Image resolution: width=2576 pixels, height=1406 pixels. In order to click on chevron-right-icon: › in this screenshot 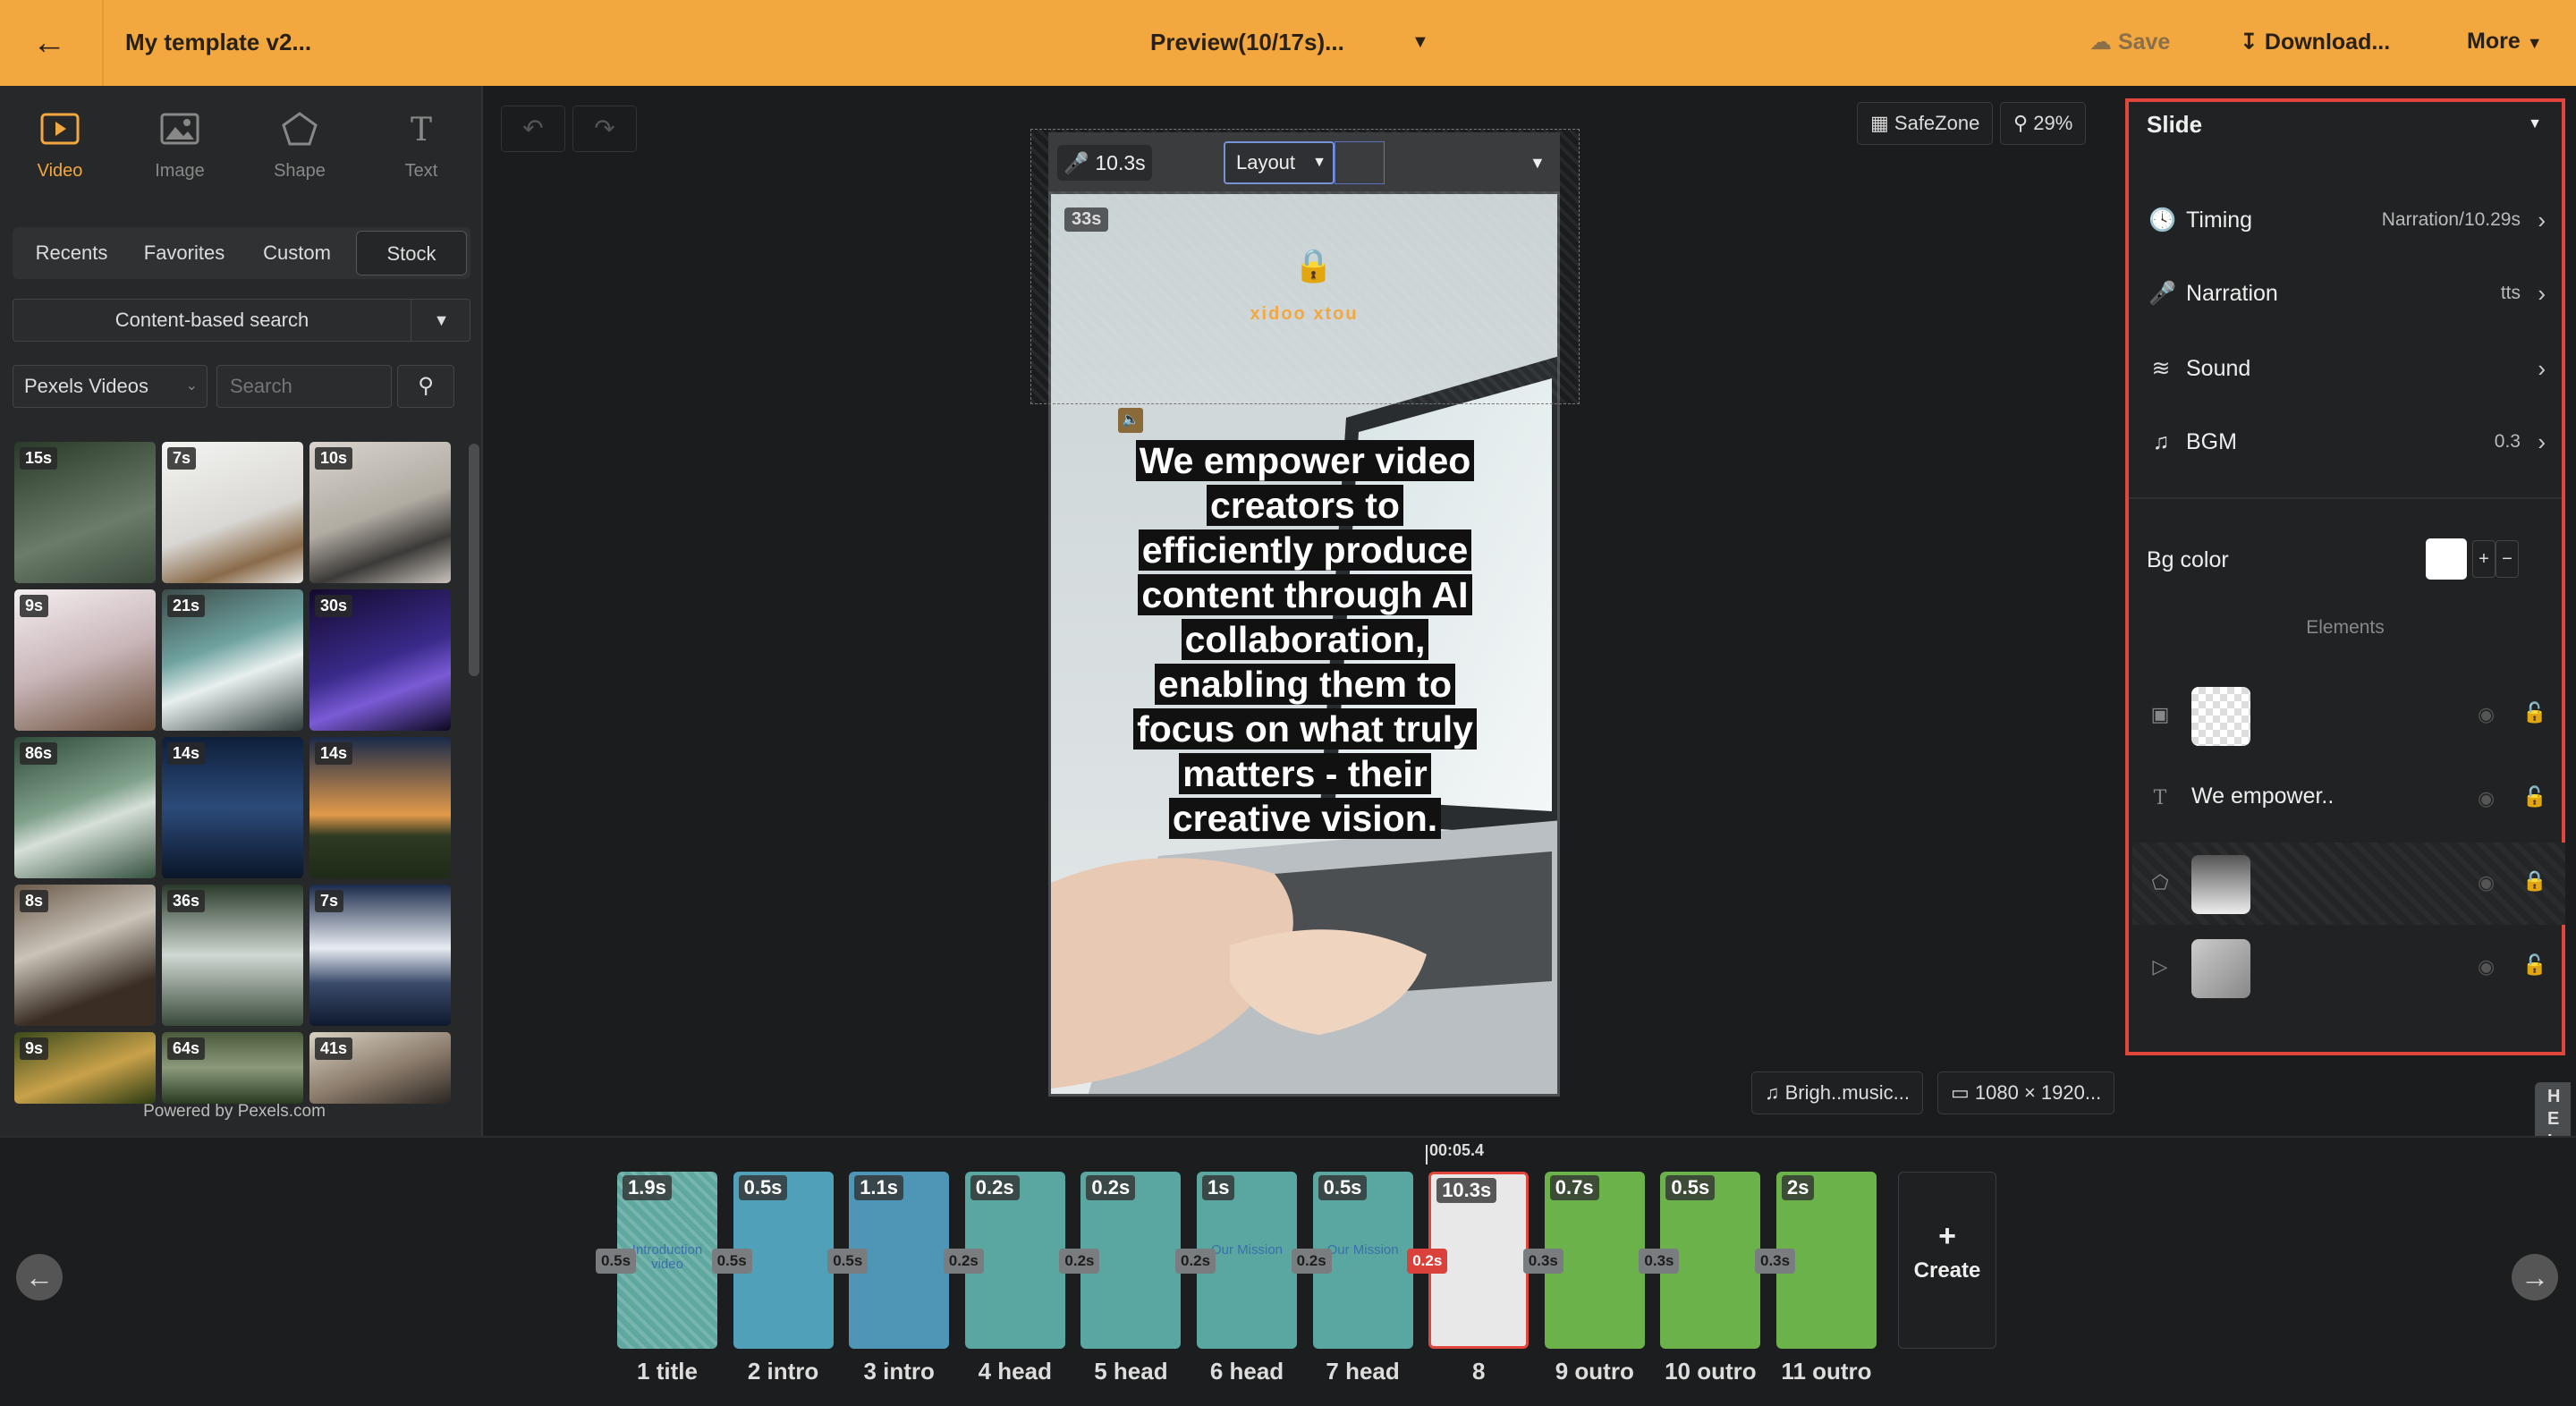, I will do `click(2542, 442)`.